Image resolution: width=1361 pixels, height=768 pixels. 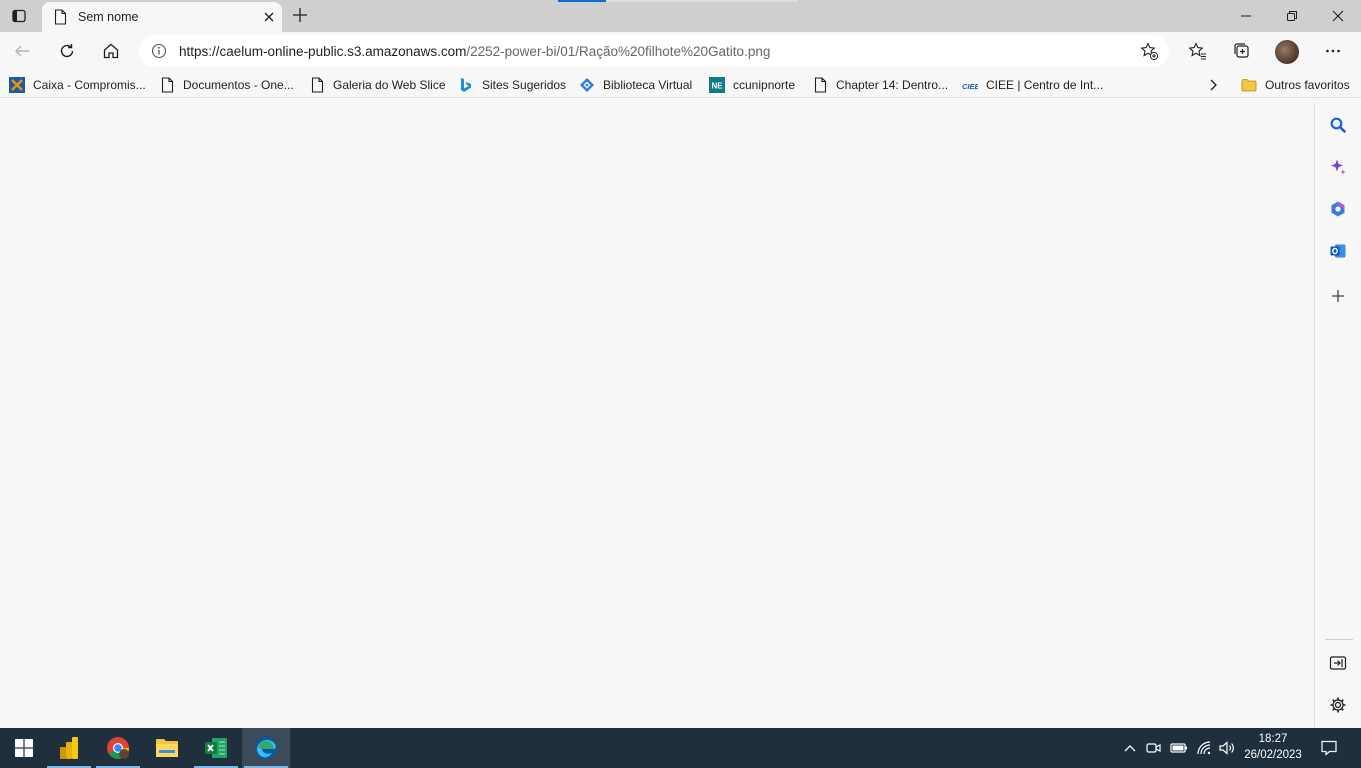 I want to click on sidebar-copilot-button, so click(x=1338, y=167).